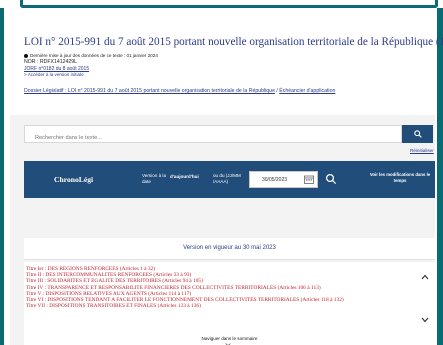 This screenshot has width=443, height=345. What do you see at coordinates (154, 178) in the screenshot?
I see `version-date-label: Version à la date` at bounding box center [154, 178].